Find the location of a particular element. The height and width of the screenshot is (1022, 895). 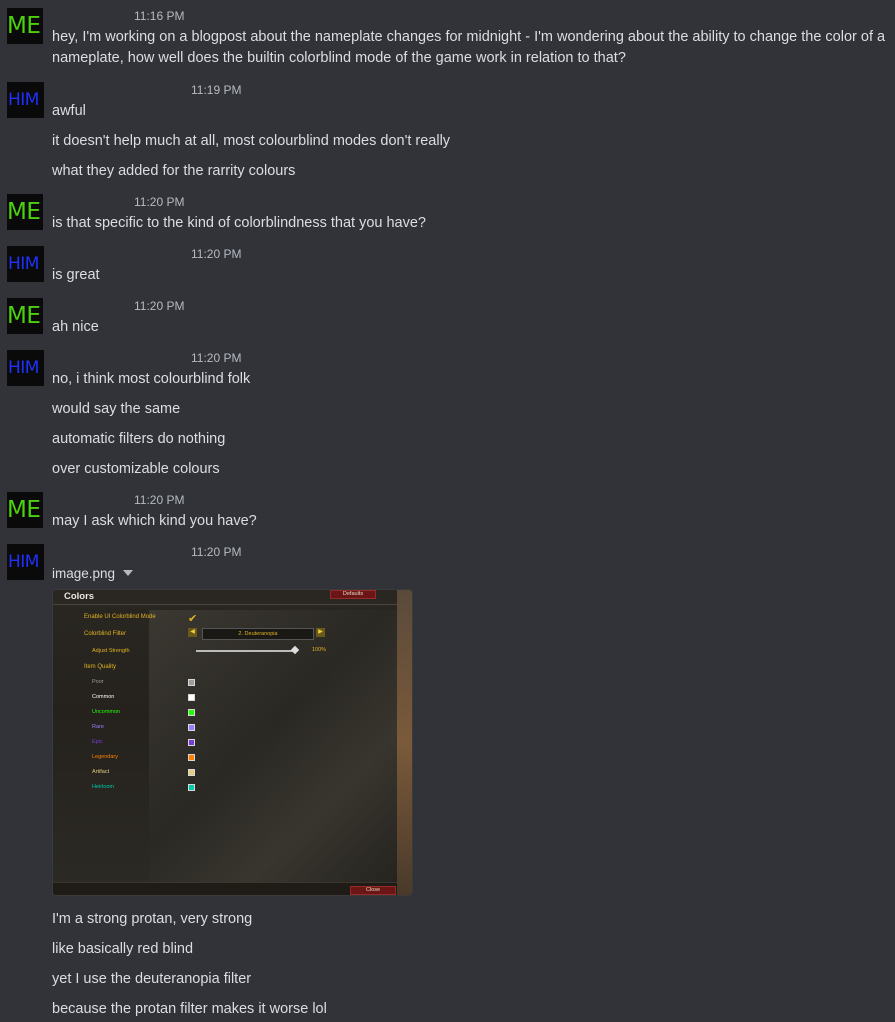

arrow-left-icon: ◀ is located at coordinates (192, 632).